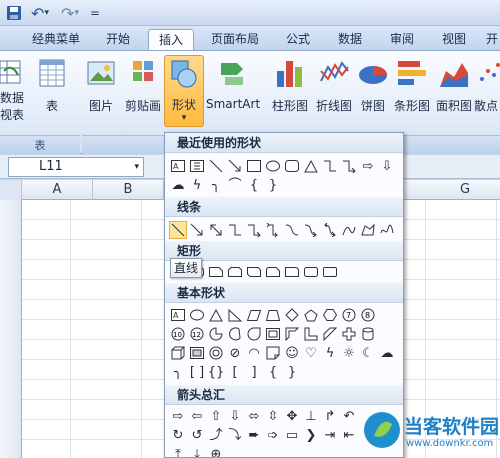  What do you see at coordinates (330, 272) in the screenshot?
I see `round-diagonal-icon` at bounding box center [330, 272].